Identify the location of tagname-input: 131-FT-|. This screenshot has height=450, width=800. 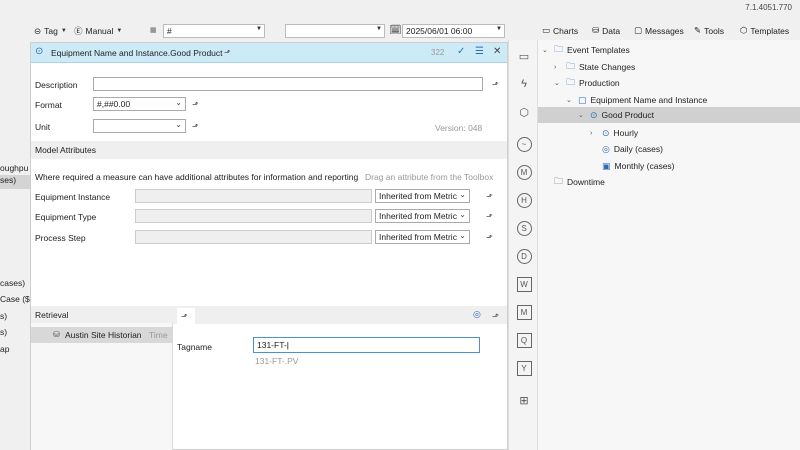
(366, 345).